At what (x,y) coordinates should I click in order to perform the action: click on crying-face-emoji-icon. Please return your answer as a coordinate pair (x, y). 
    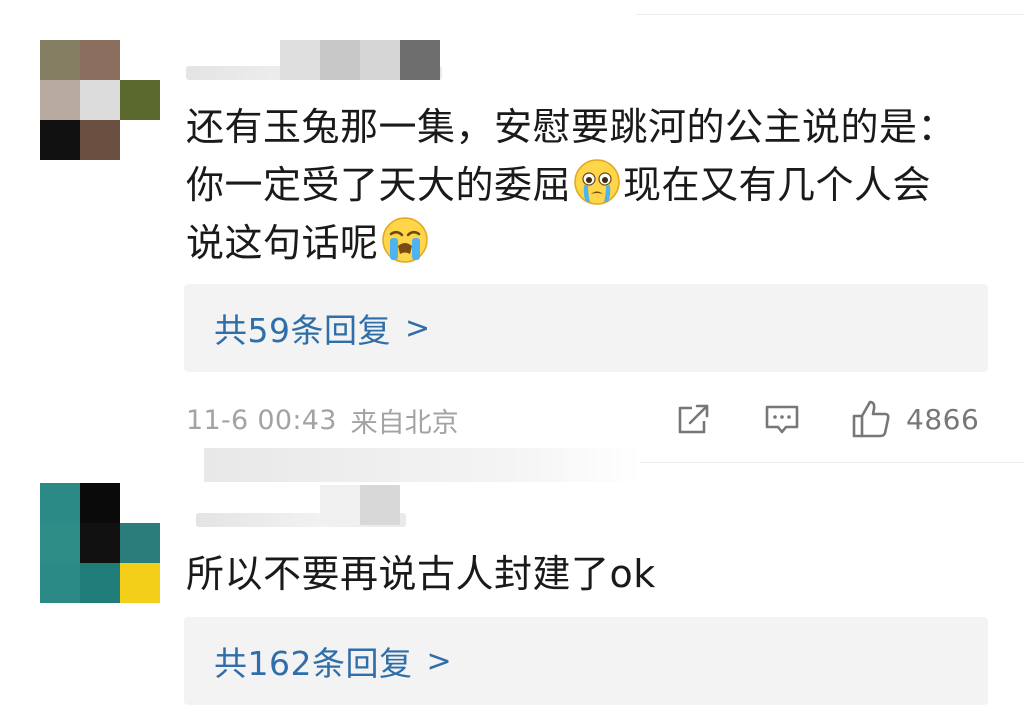
    Looking at the image, I should click on (597, 182).